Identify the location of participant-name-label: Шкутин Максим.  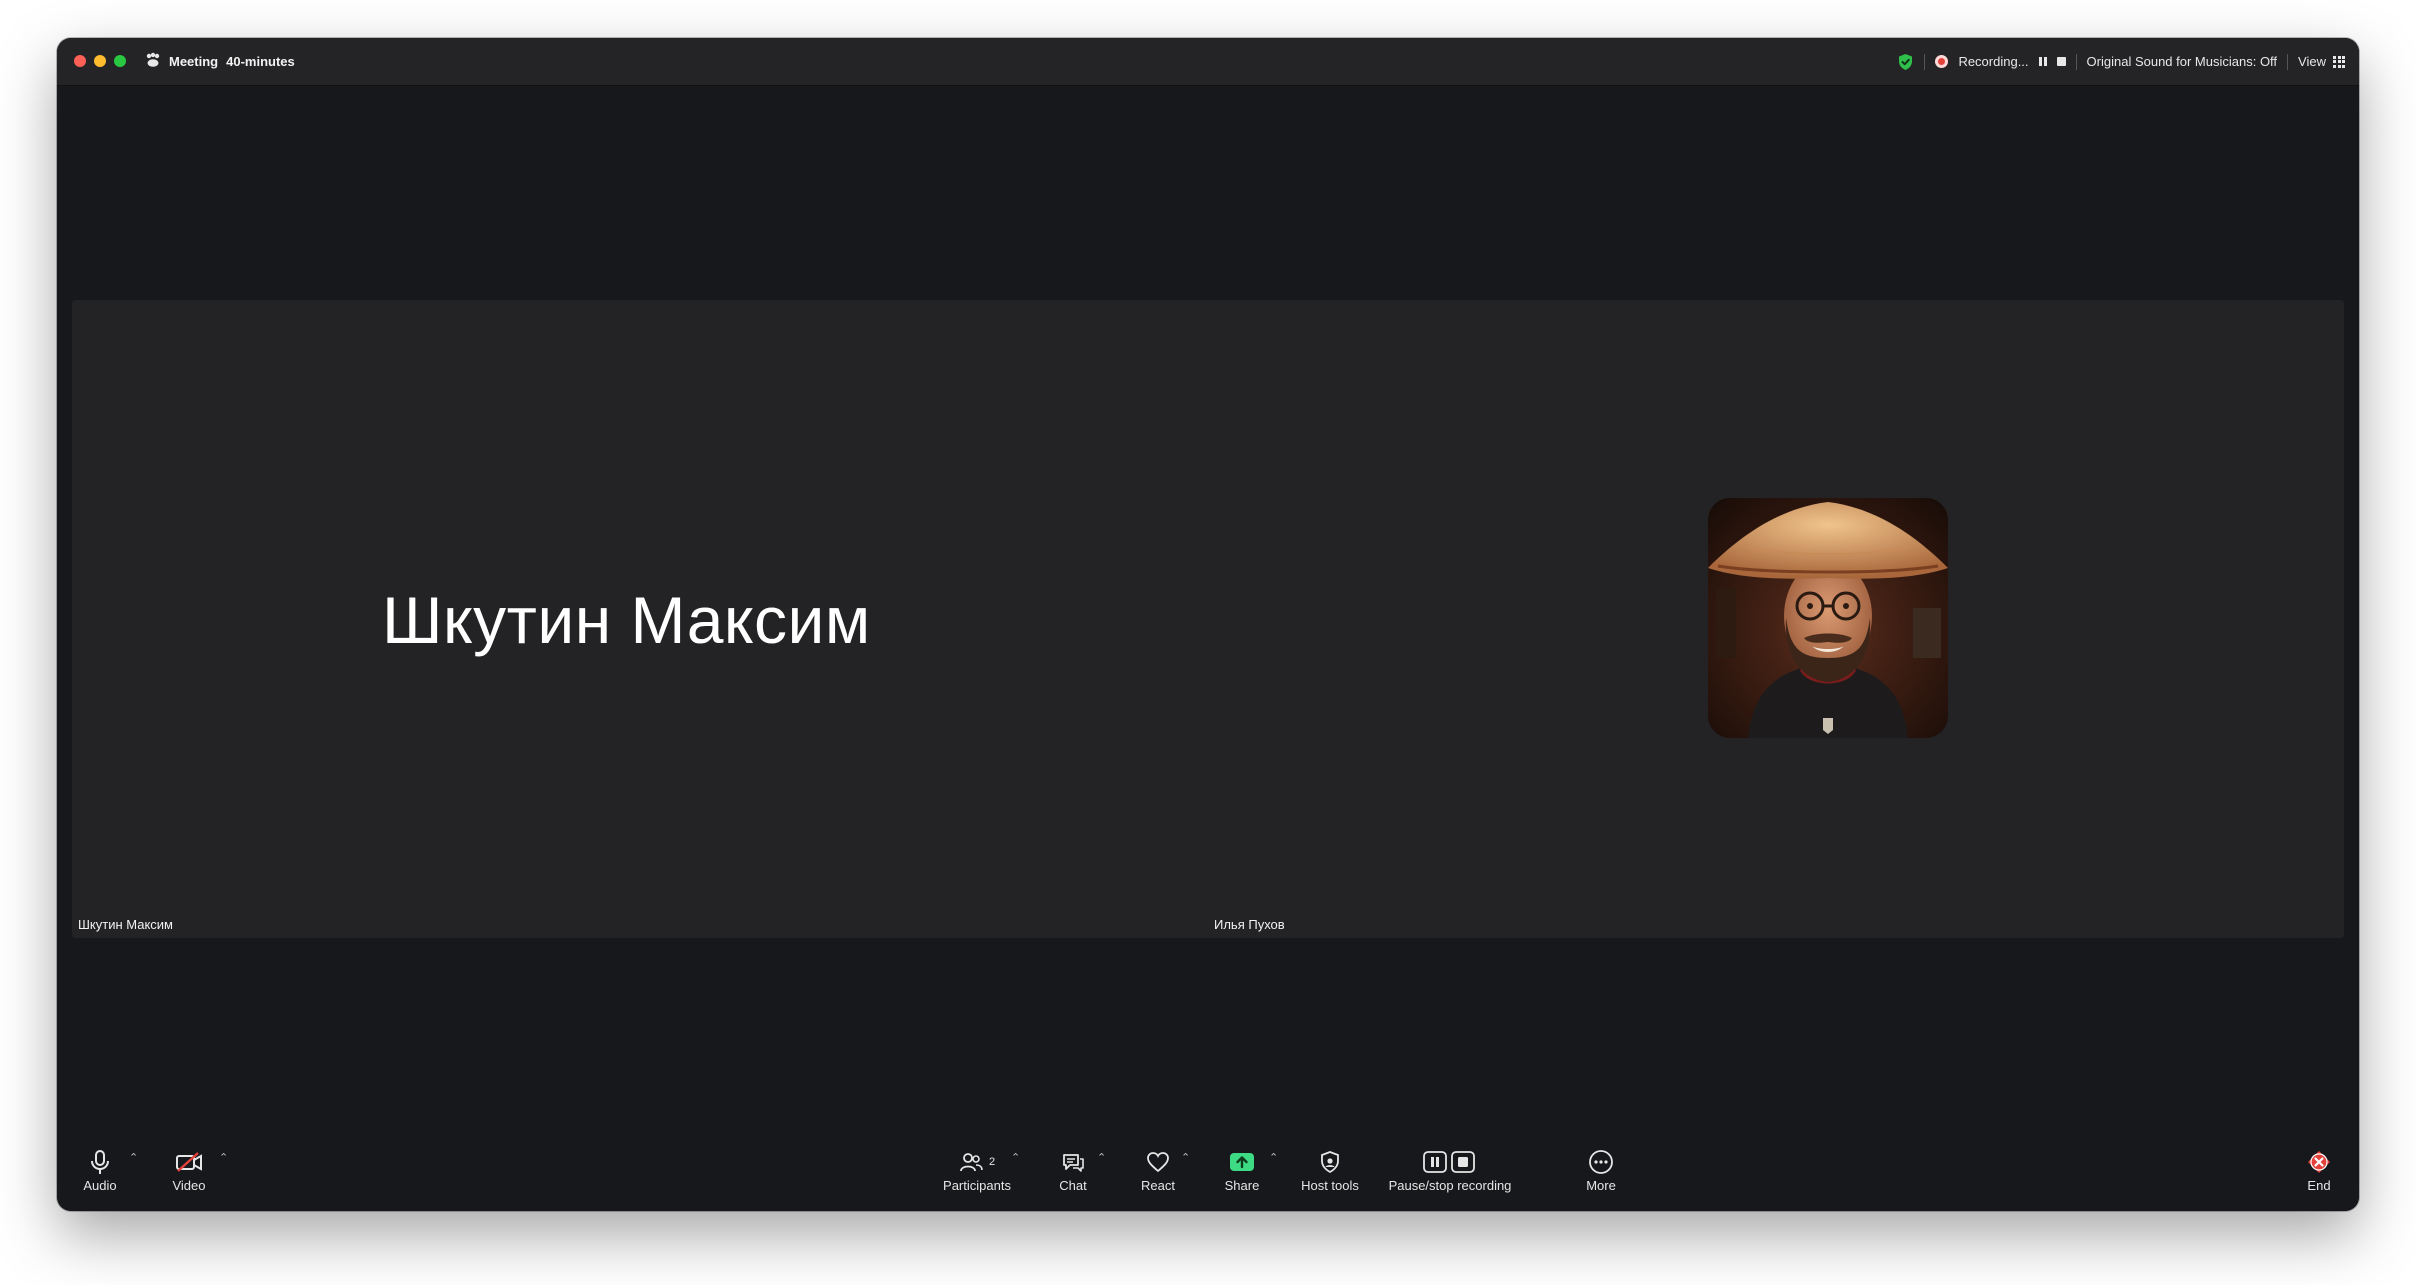
(125, 924).